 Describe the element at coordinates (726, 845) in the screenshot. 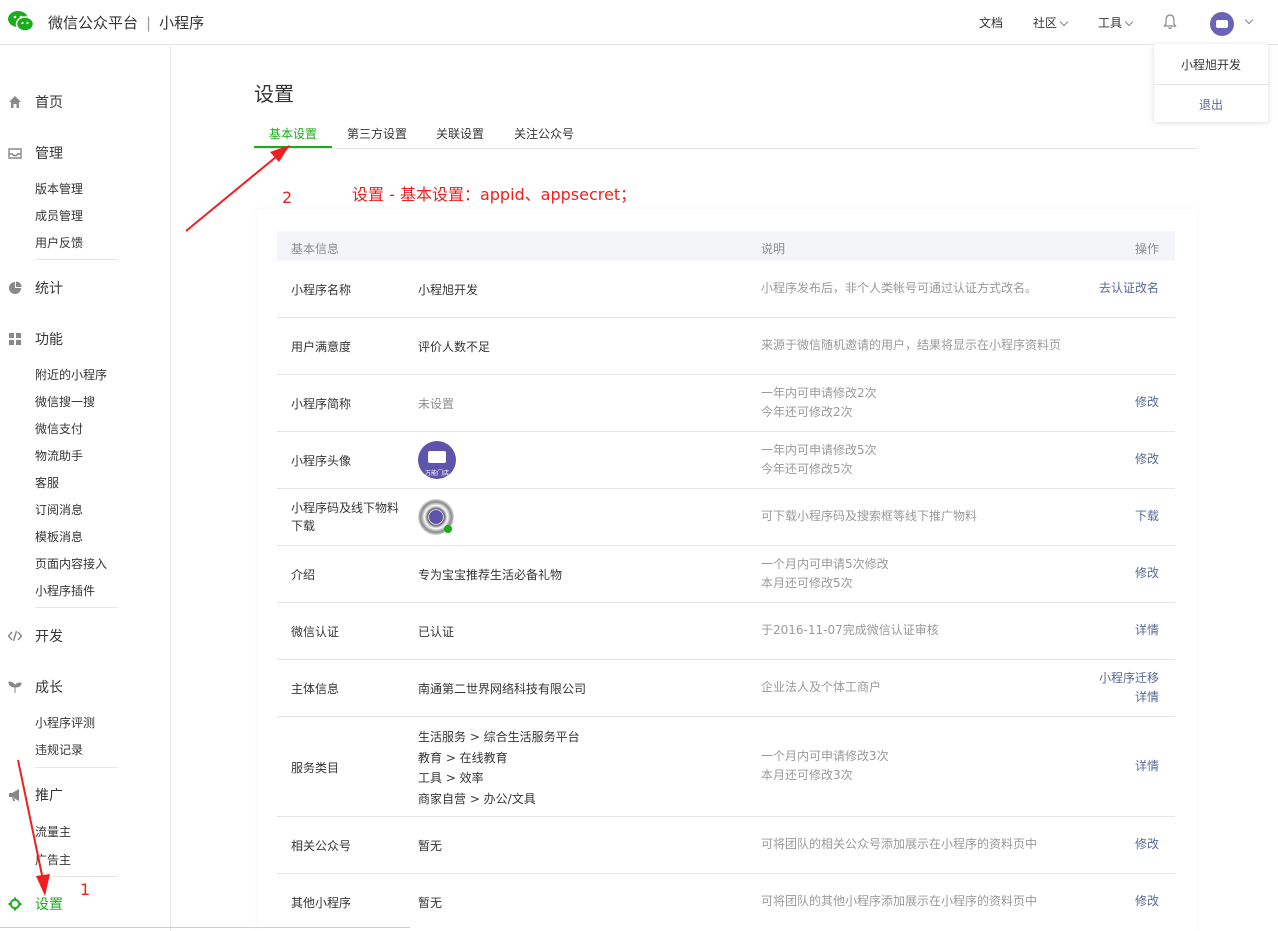

I see `table-row: 相关公众号 暂无 可将团队的相关公众号添加展示在小程序的资料页中 修改` at that location.